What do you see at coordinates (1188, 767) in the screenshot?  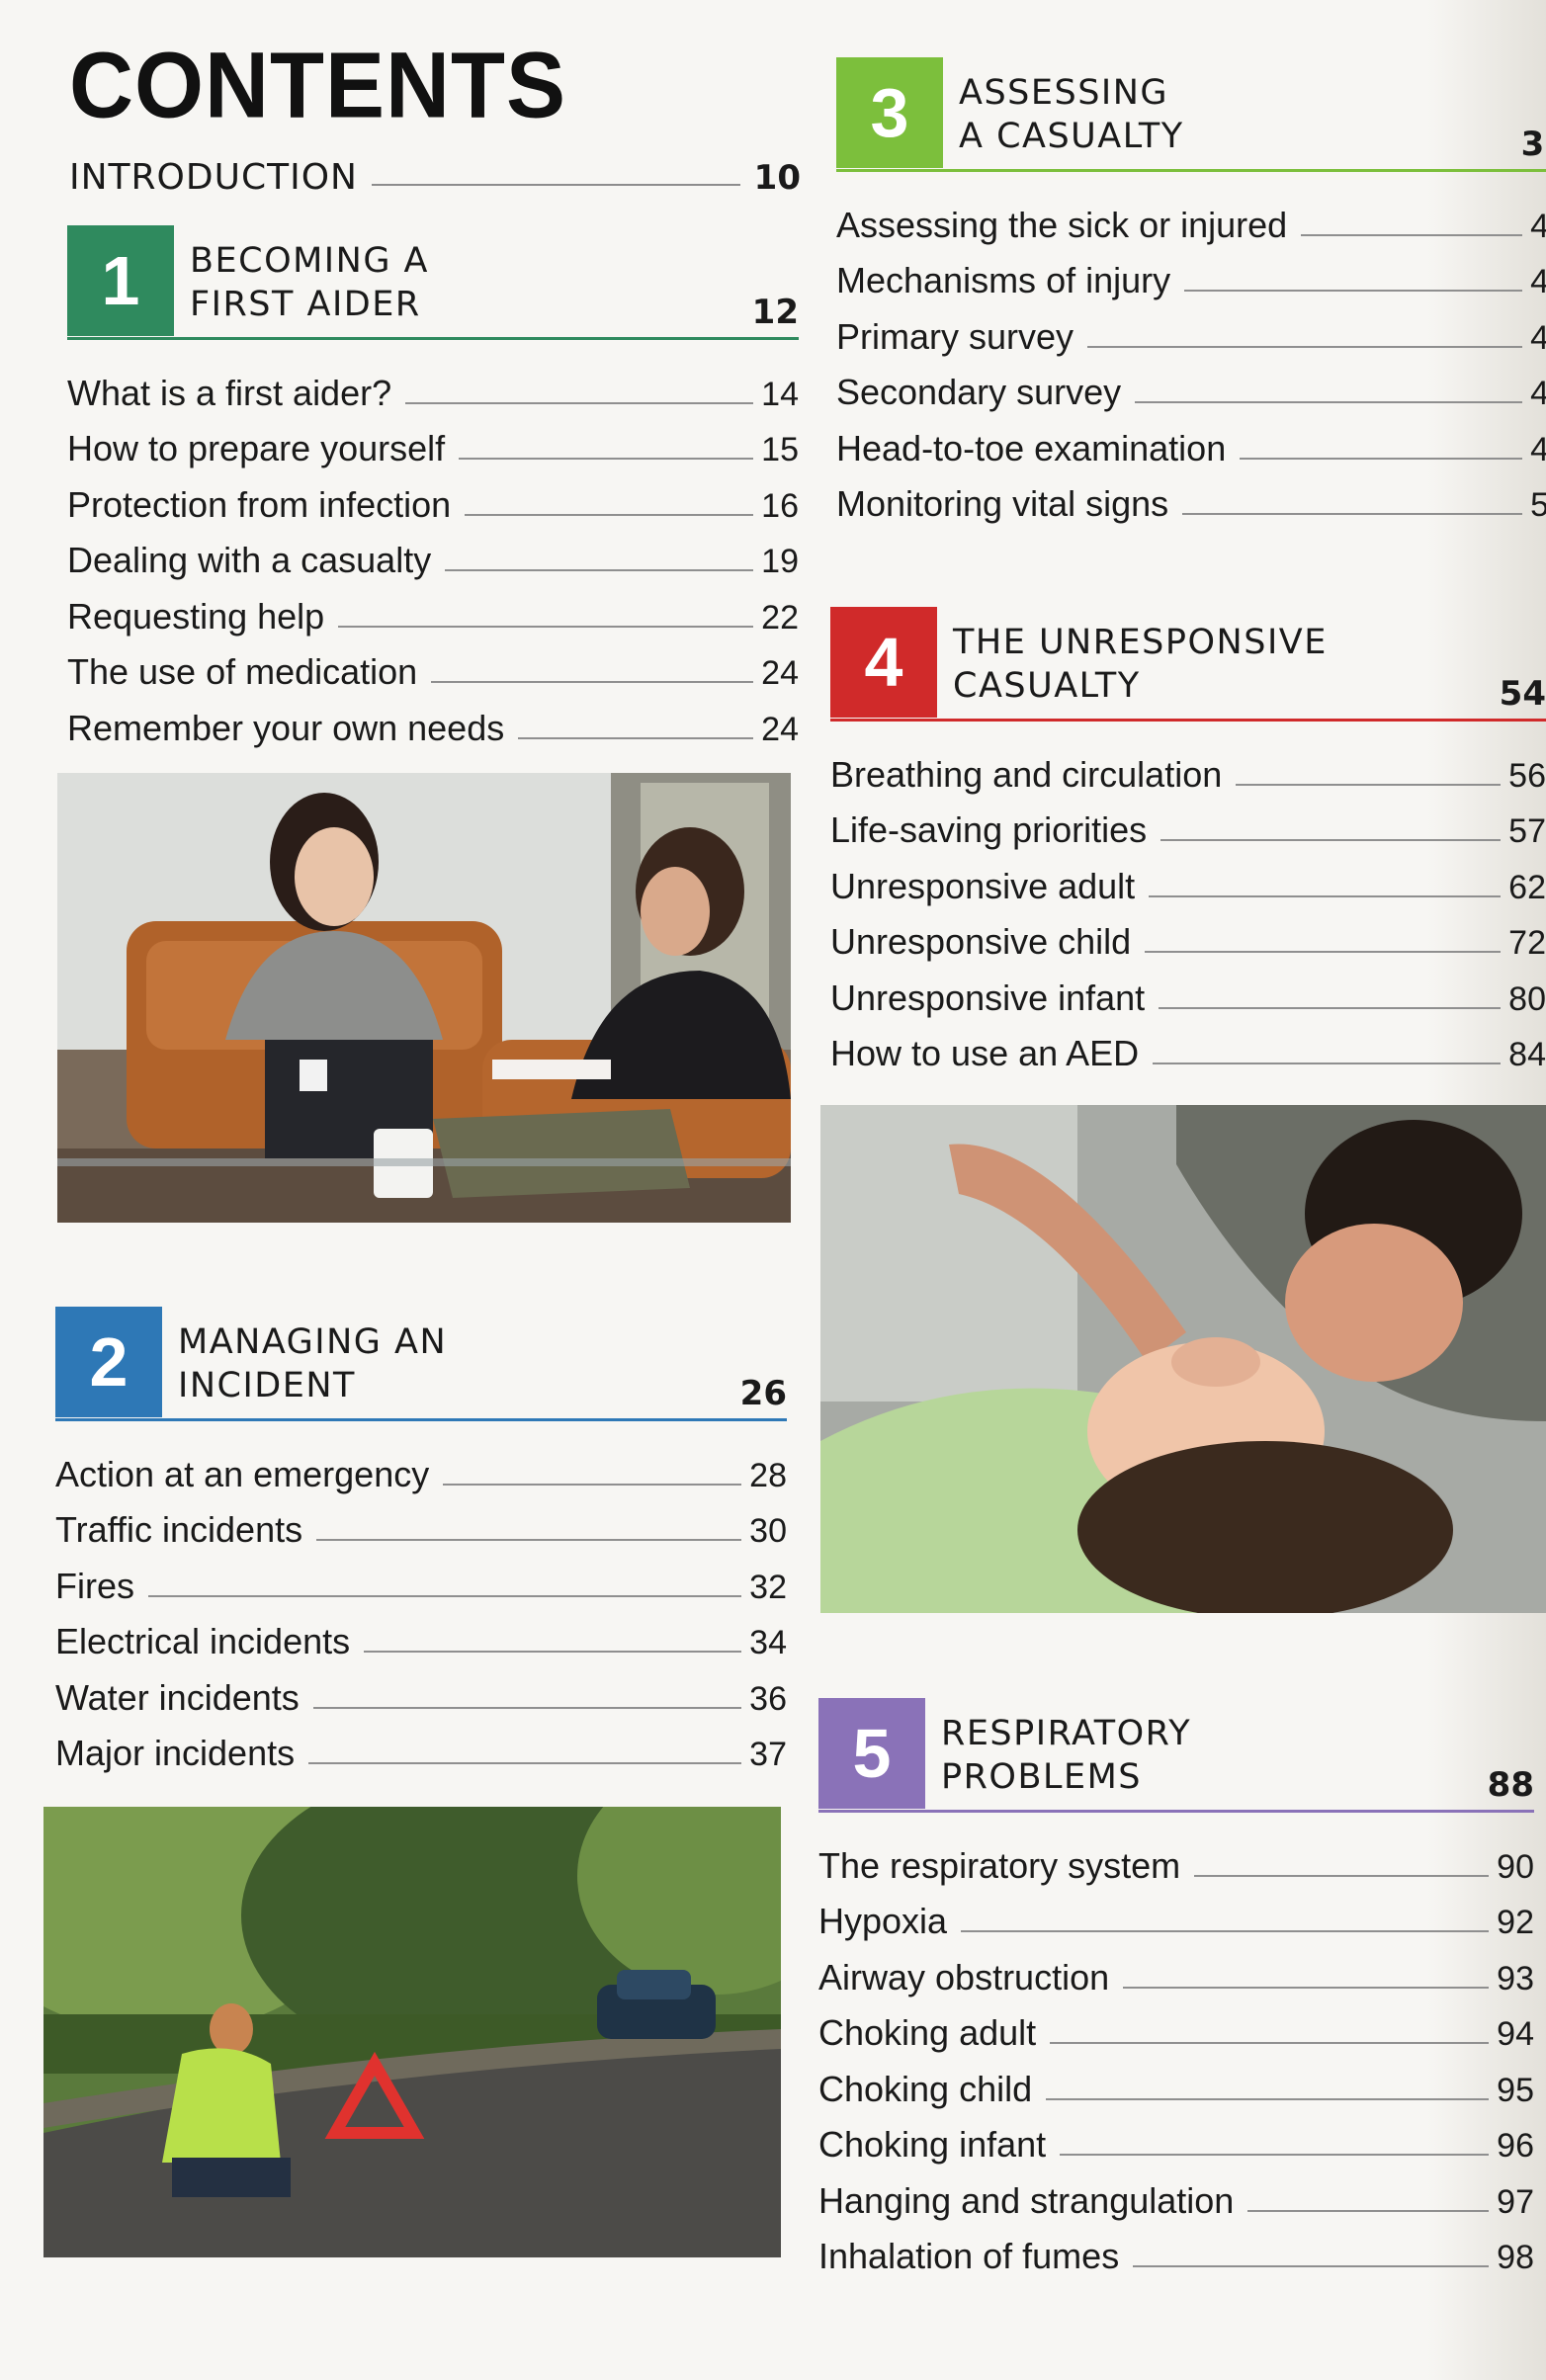 I see `toc-entry: Breathing and circulation 56` at bounding box center [1188, 767].